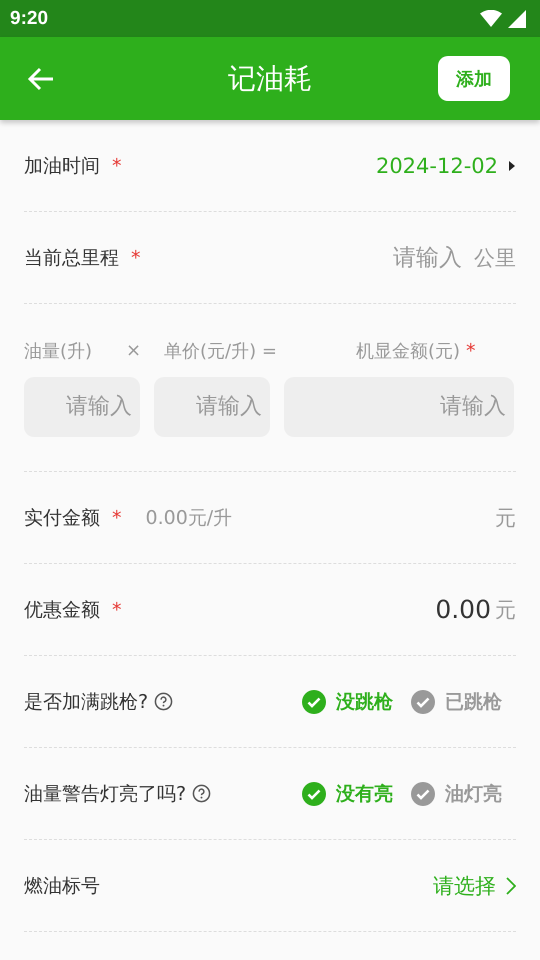 Image resolution: width=540 pixels, height=960 pixels. What do you see at coordinates (71, 258) in the screenshot?
I see `field-label: 当前总里程` at bounding box center [71, 258].